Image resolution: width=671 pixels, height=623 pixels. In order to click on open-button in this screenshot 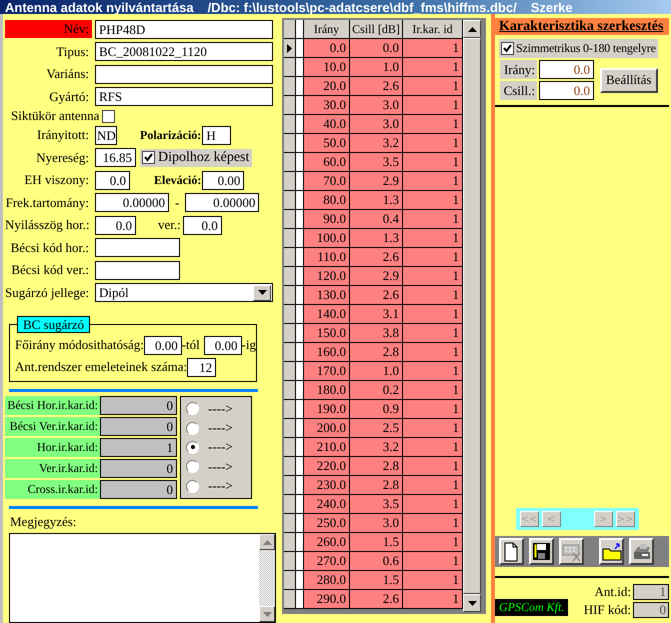, I will do `click(611, 551)`.